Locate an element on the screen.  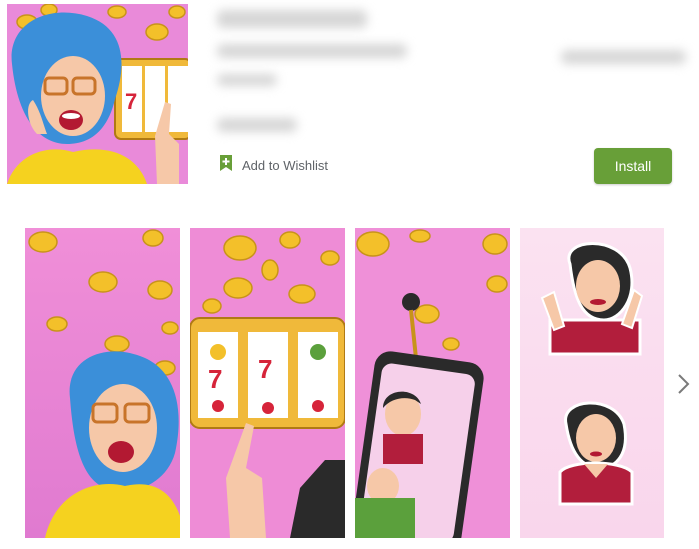
screenshot-2: 7 7 is located at coordinates (267, 383).